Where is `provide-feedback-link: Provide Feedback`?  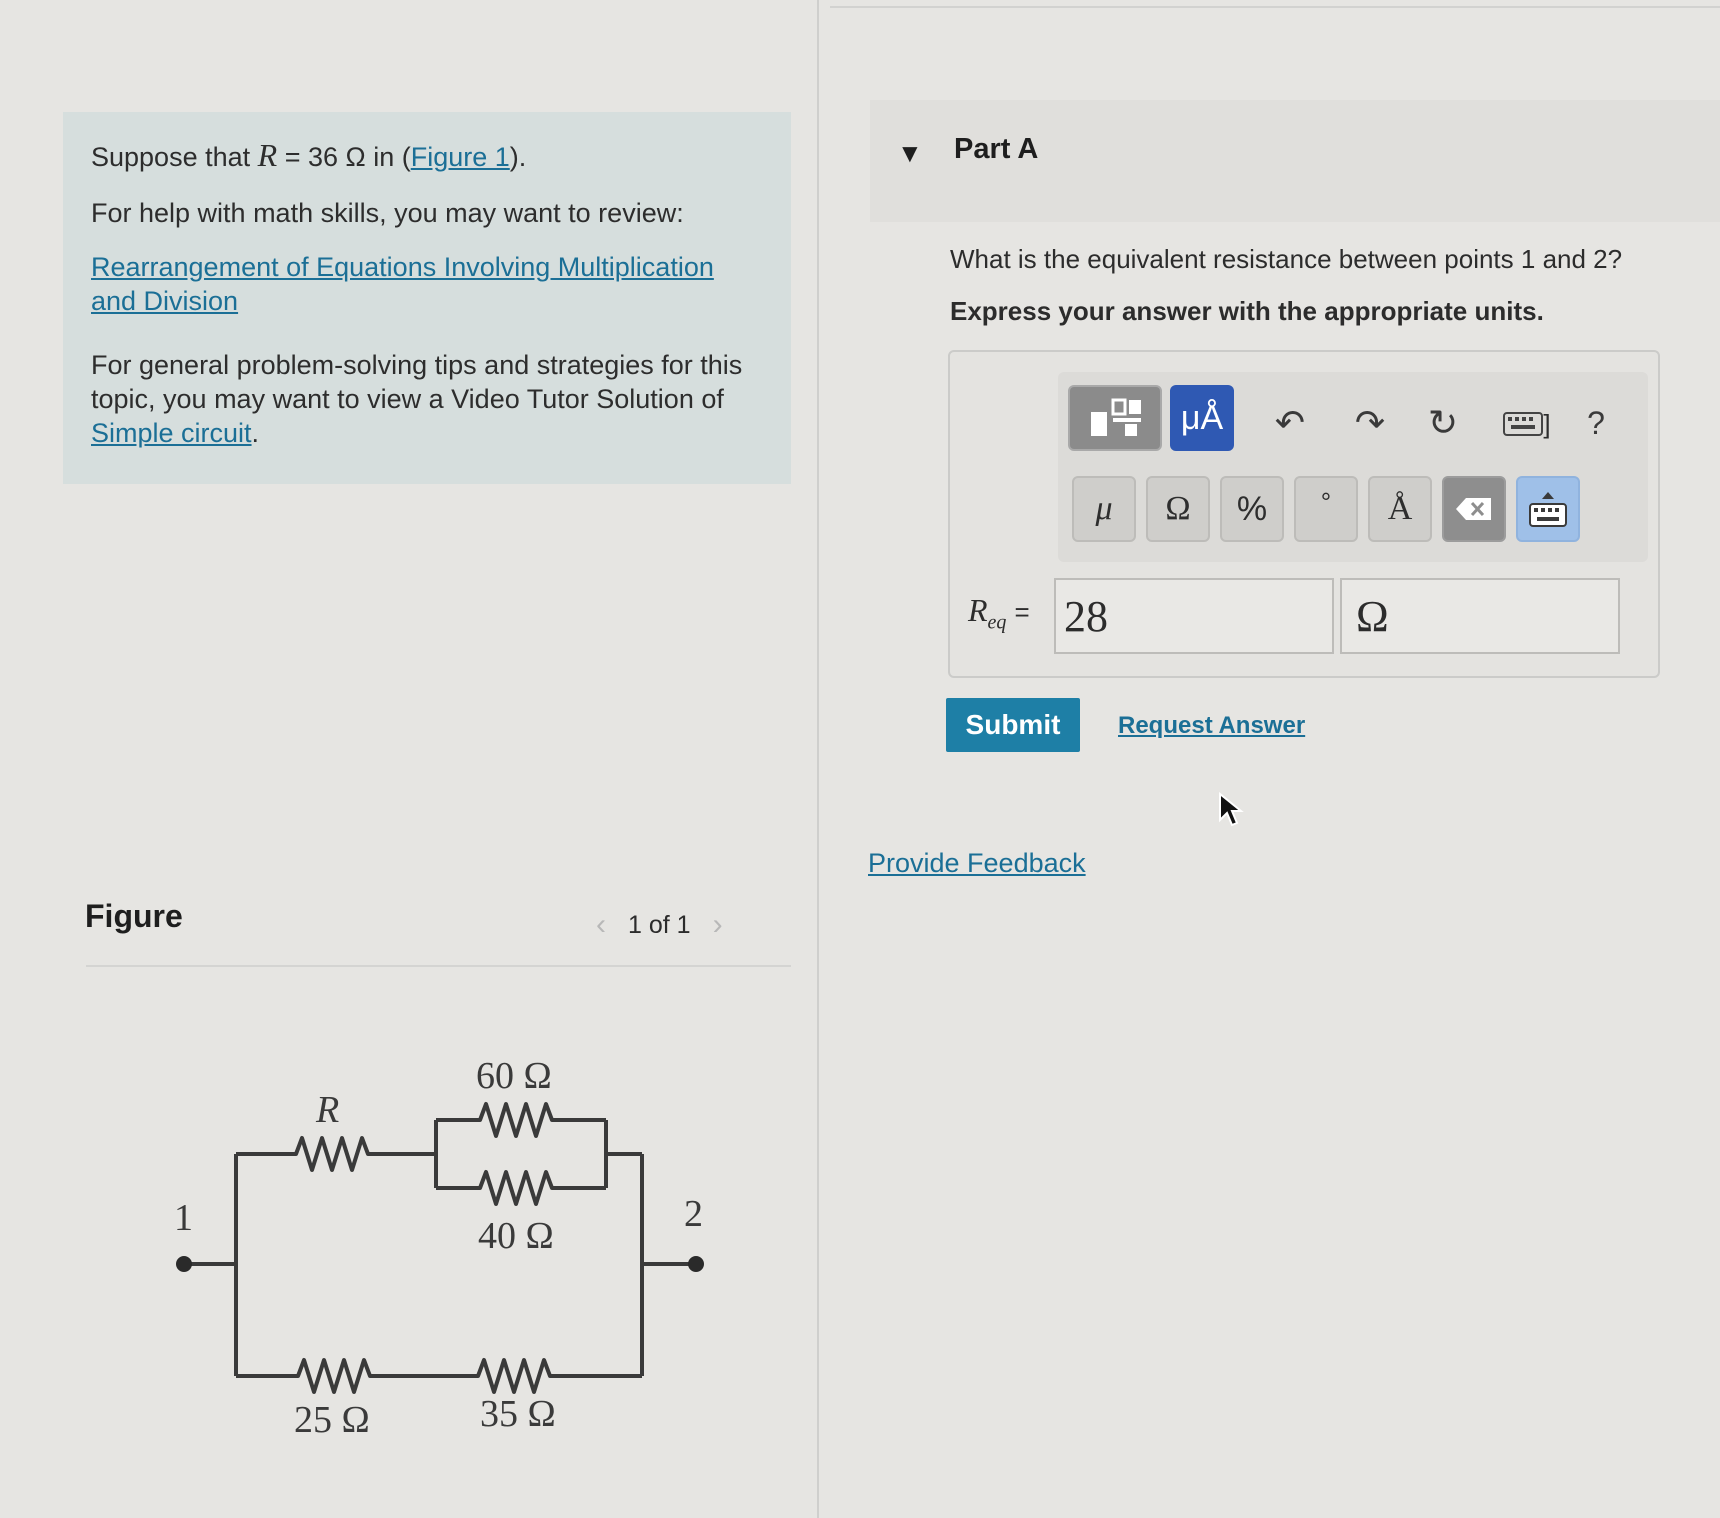 provide-feedback-link: Provide Feedback is located at coordinates (977, 863).